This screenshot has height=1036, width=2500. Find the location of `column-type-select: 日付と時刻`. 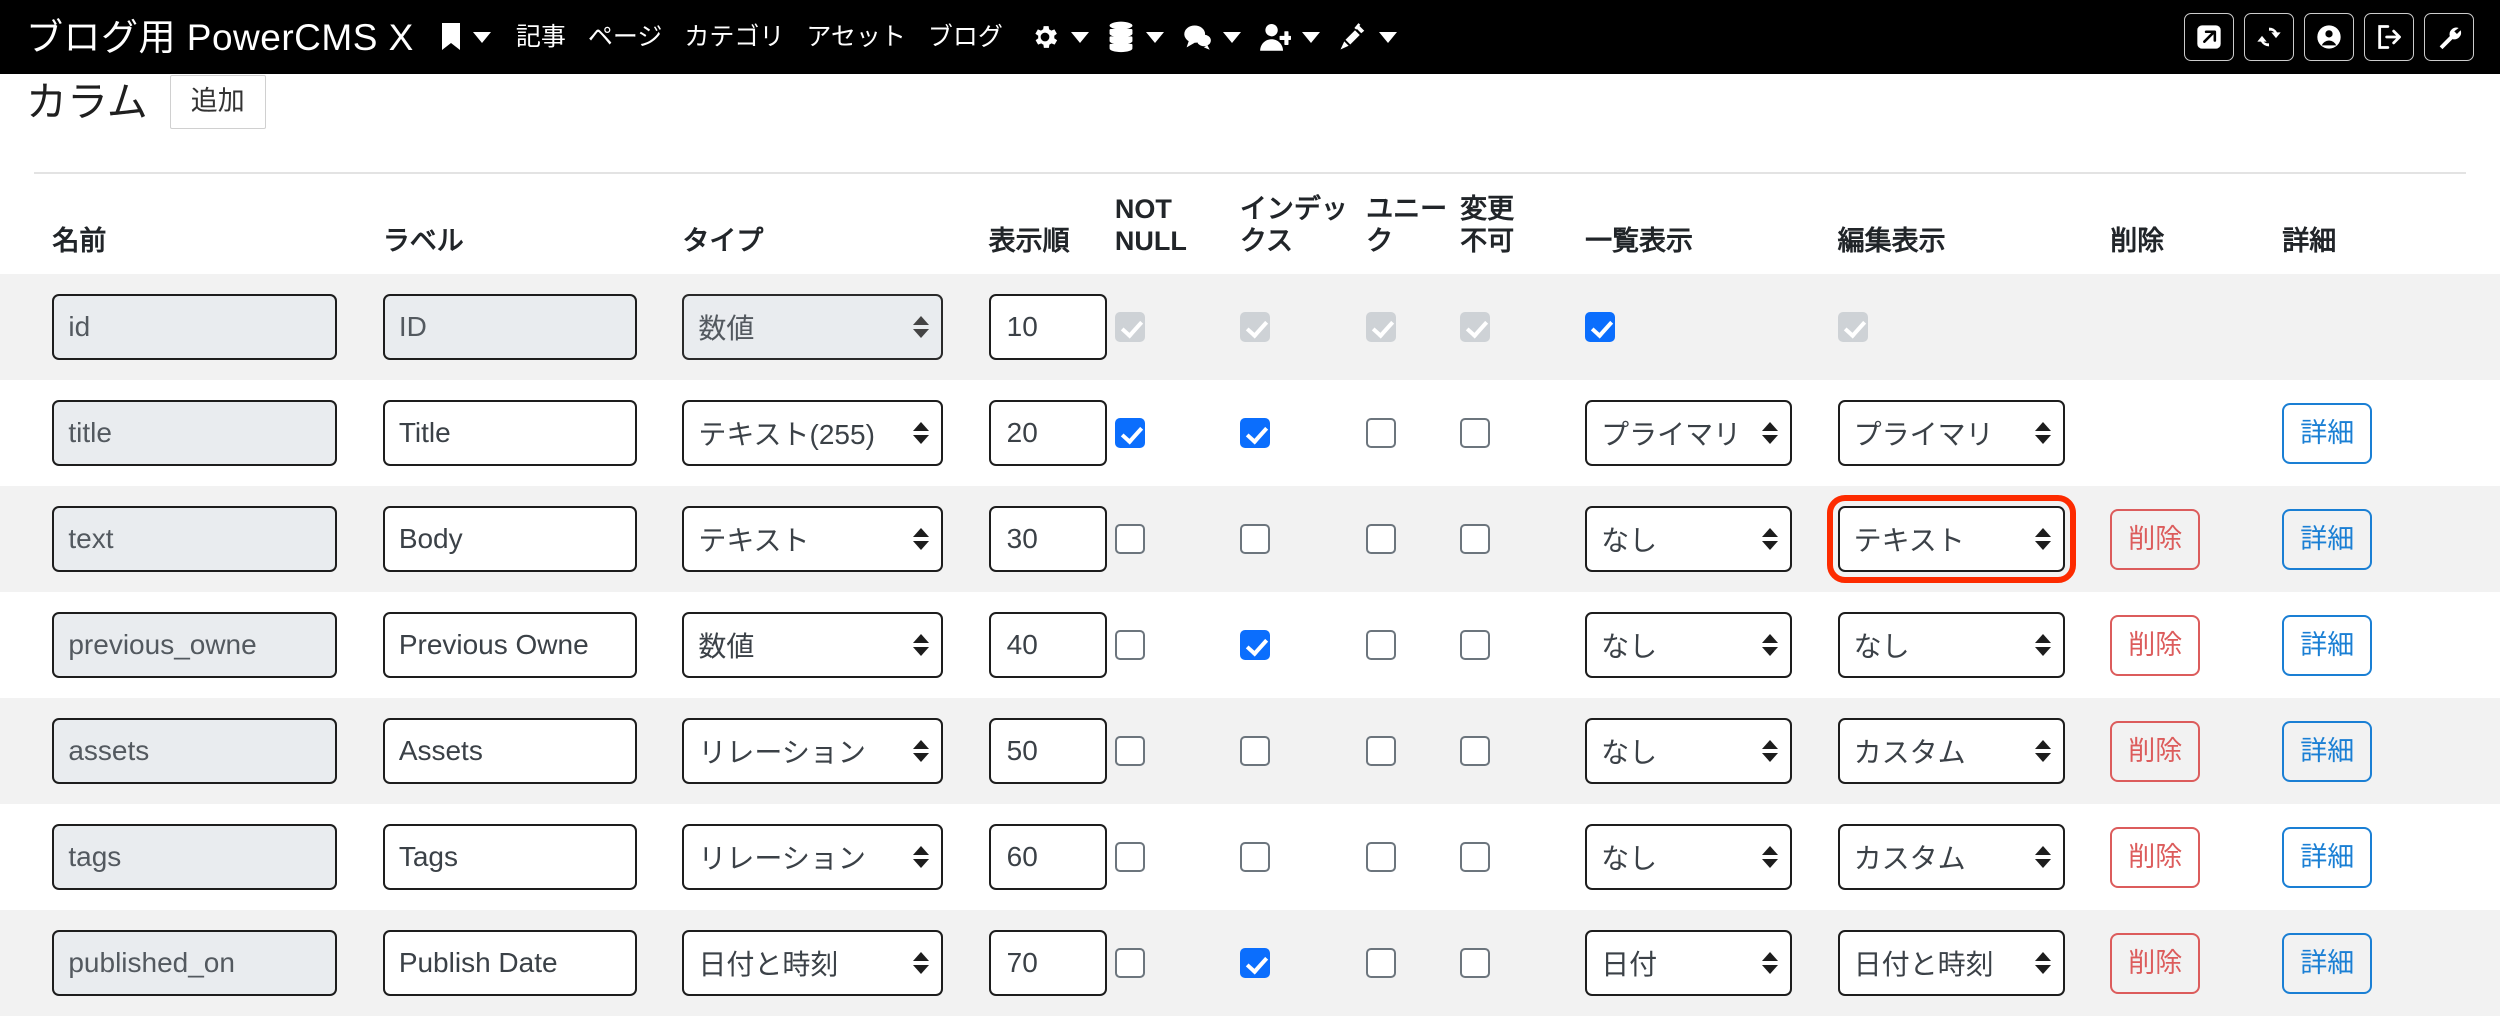

column-type-select: 日付と時刻 is located at coordinates (813, 963).